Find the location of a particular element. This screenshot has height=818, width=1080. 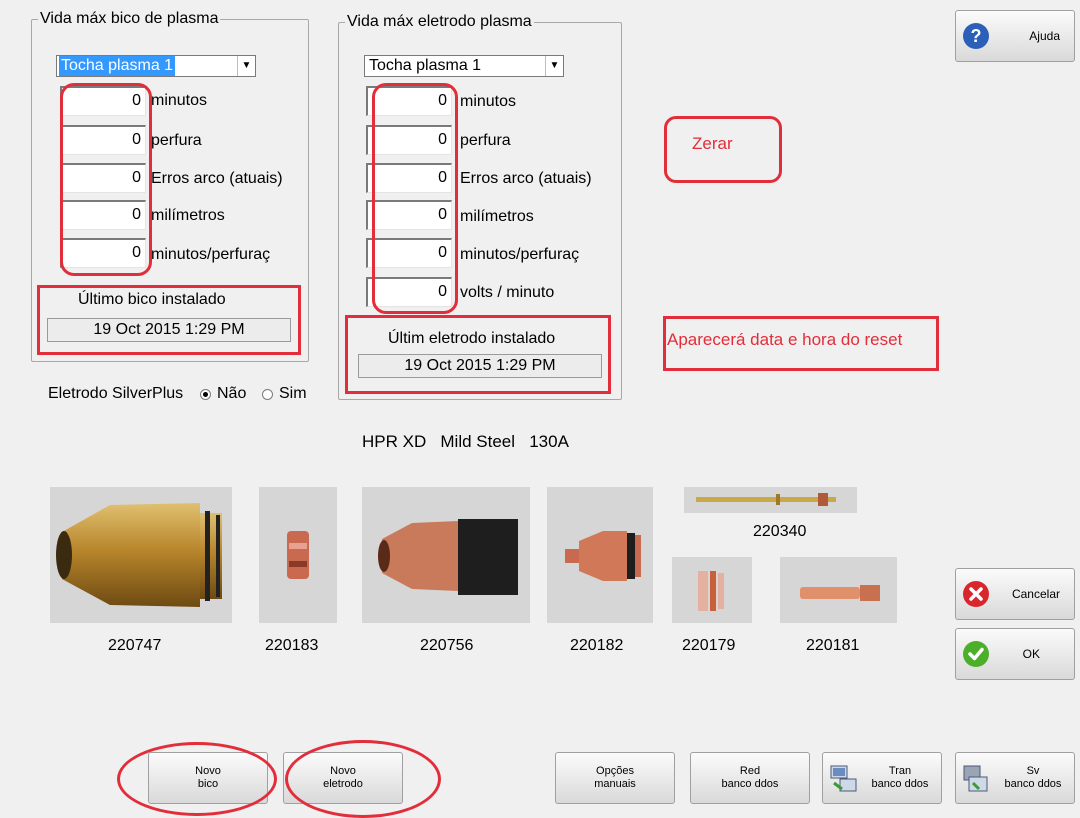

part-number-220756: 220756 is located at coordinates (447, 645).